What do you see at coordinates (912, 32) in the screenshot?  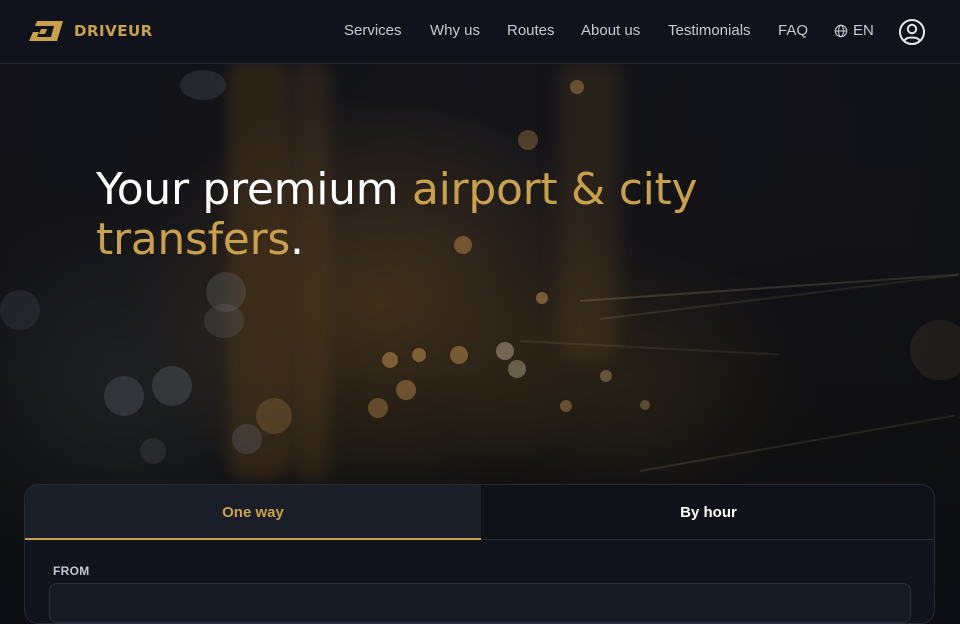 I see `user-circle-icon` at bounding box center [912, 32].